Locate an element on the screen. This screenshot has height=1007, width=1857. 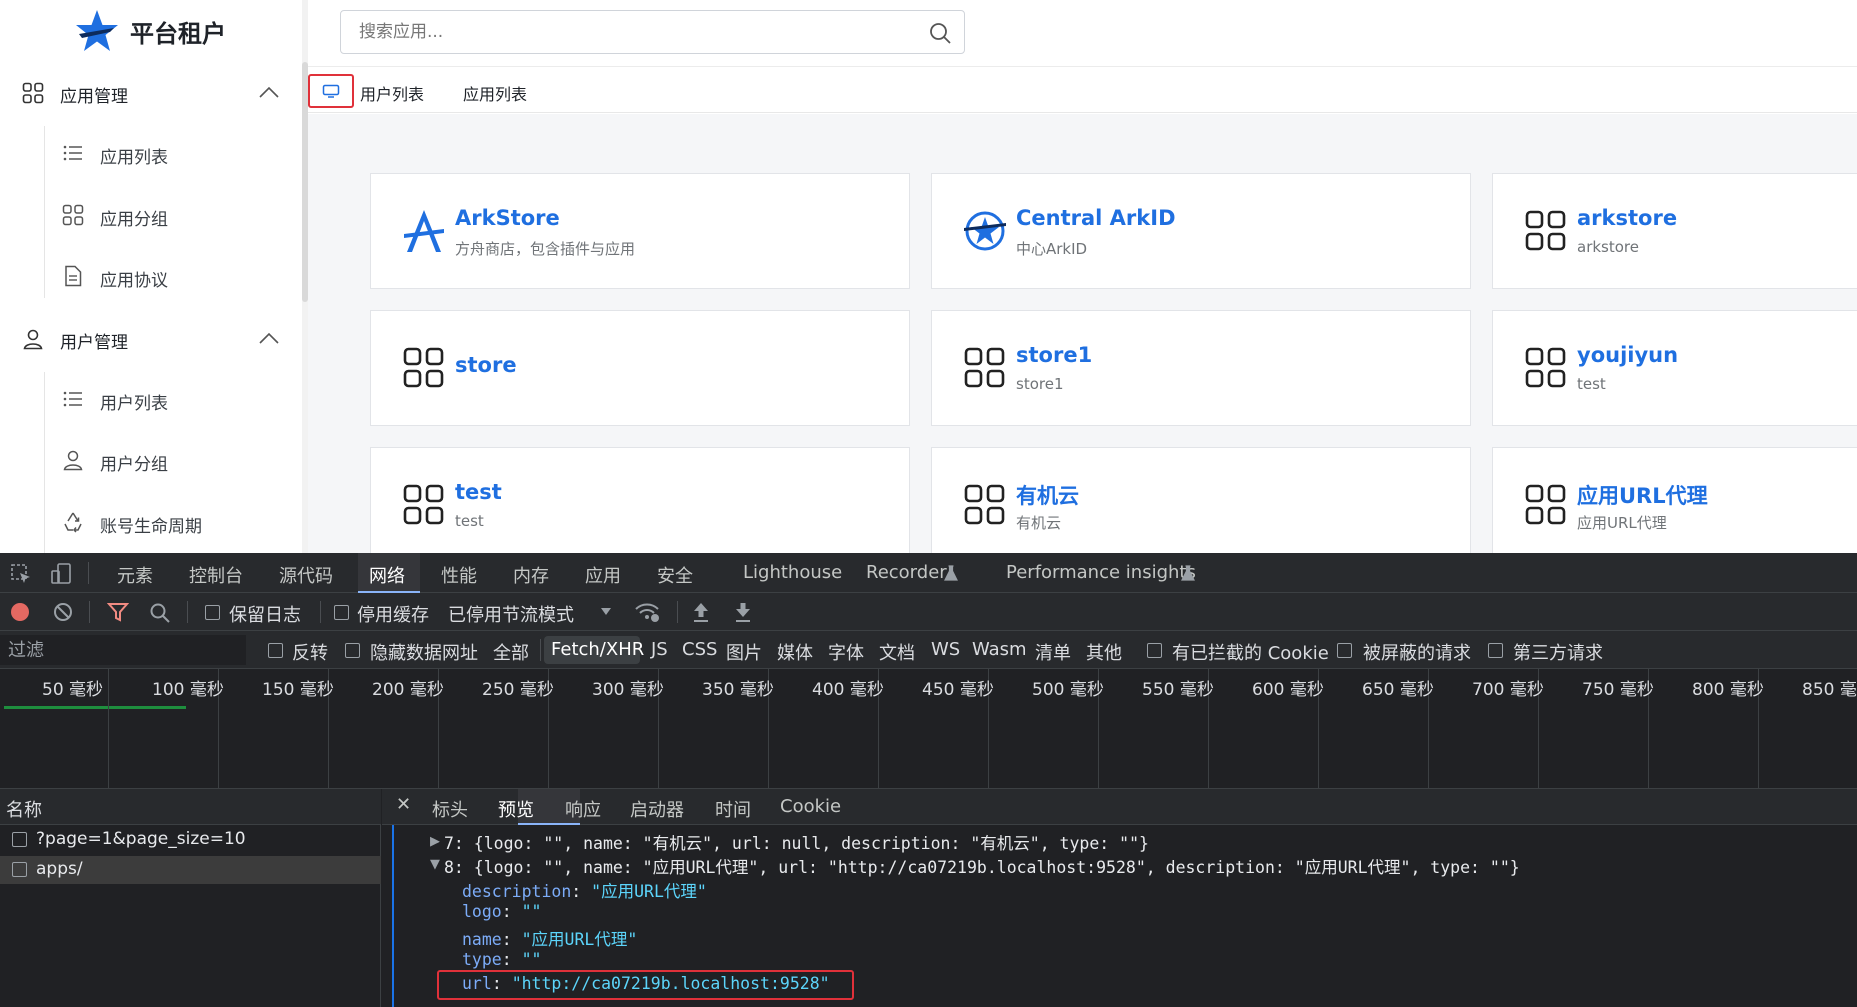
app-card-store1: store1 store1 is located at coordinates (1201, 368).